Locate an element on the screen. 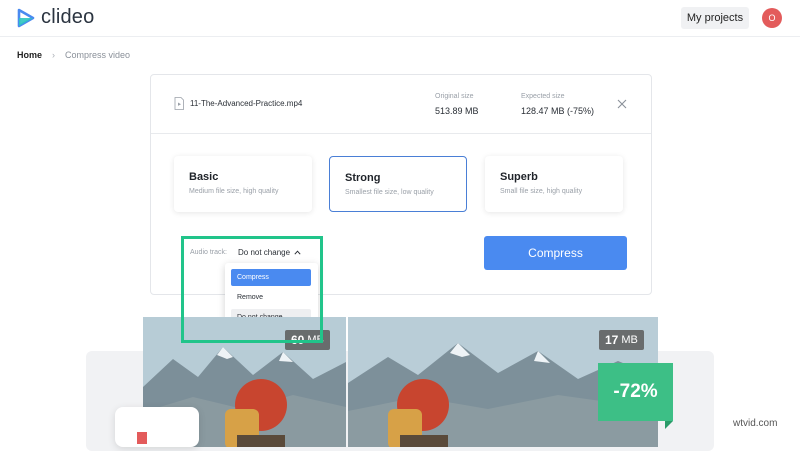  compress-button: Compress is located at coordinates (555, 253).